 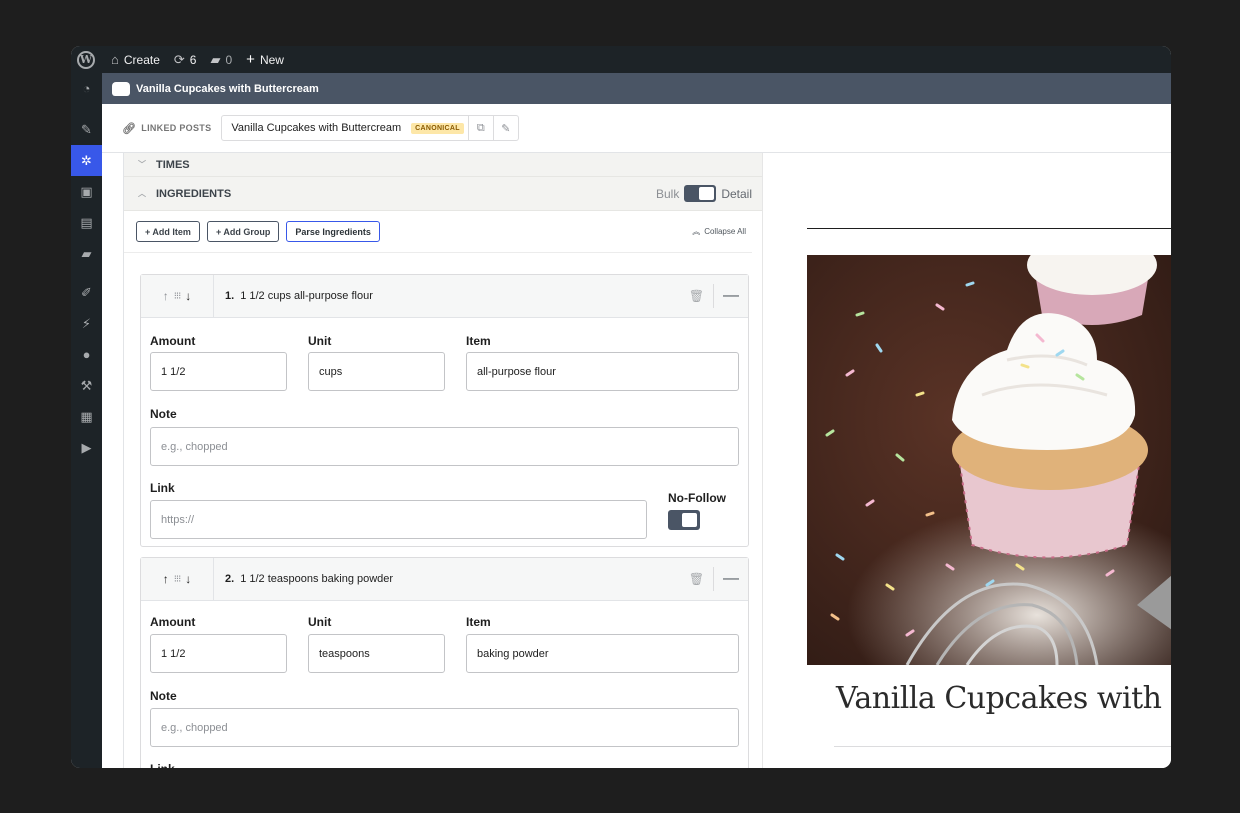 What do you see at coordinates (602, 653) in the screenshot?
I see `item-field: baking powder` at bounding box center [602, 653].